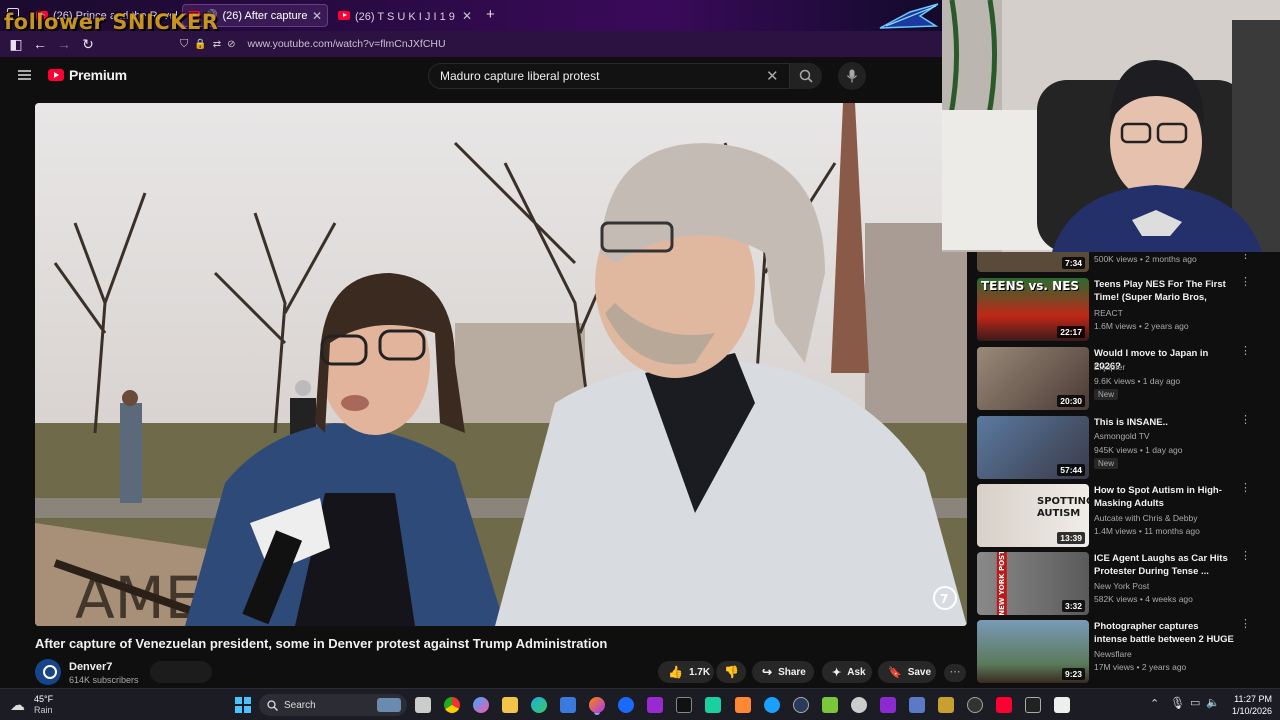 This screenshot has height=720, width=1280. What do you see at coordinates (1033, 515) in the screenshot?
I see `video-thumbnail: SPOTTING AUTISM 13:39` at bounding box center [1033, 515].